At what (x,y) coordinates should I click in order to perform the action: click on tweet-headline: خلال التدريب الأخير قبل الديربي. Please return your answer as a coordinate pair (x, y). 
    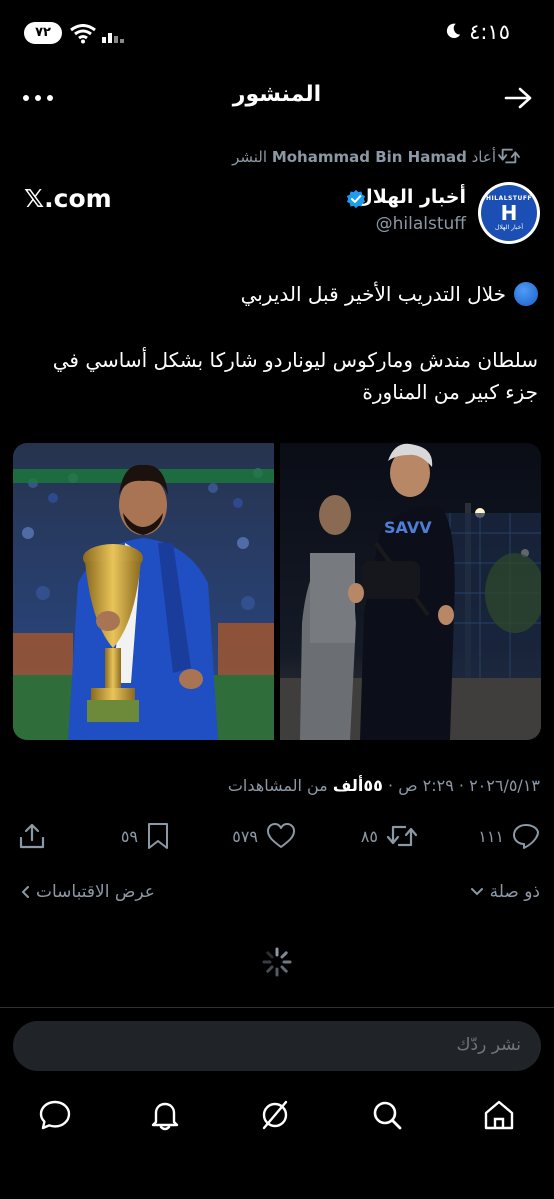
    Looking at the image, I should click on (389, 294).